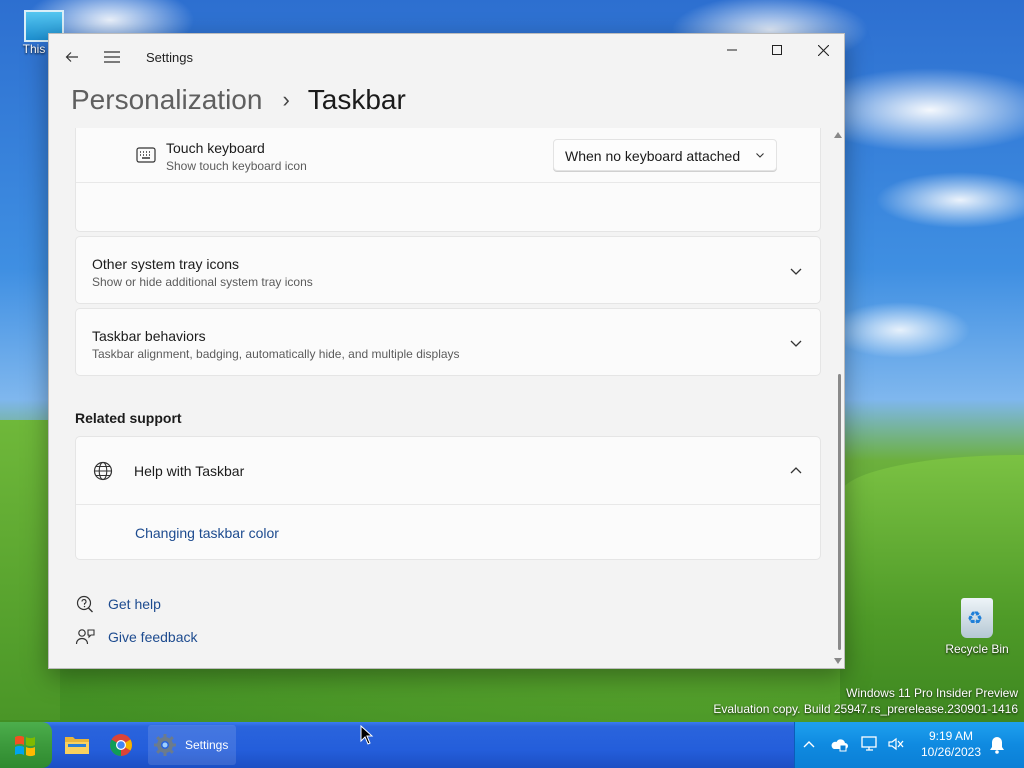 This screenshot has width=1024, height=768. What do you see at coordinates (134, 604) in the screenshot?
I see `get-help-link: Get help` at bounding box center [134, 604].